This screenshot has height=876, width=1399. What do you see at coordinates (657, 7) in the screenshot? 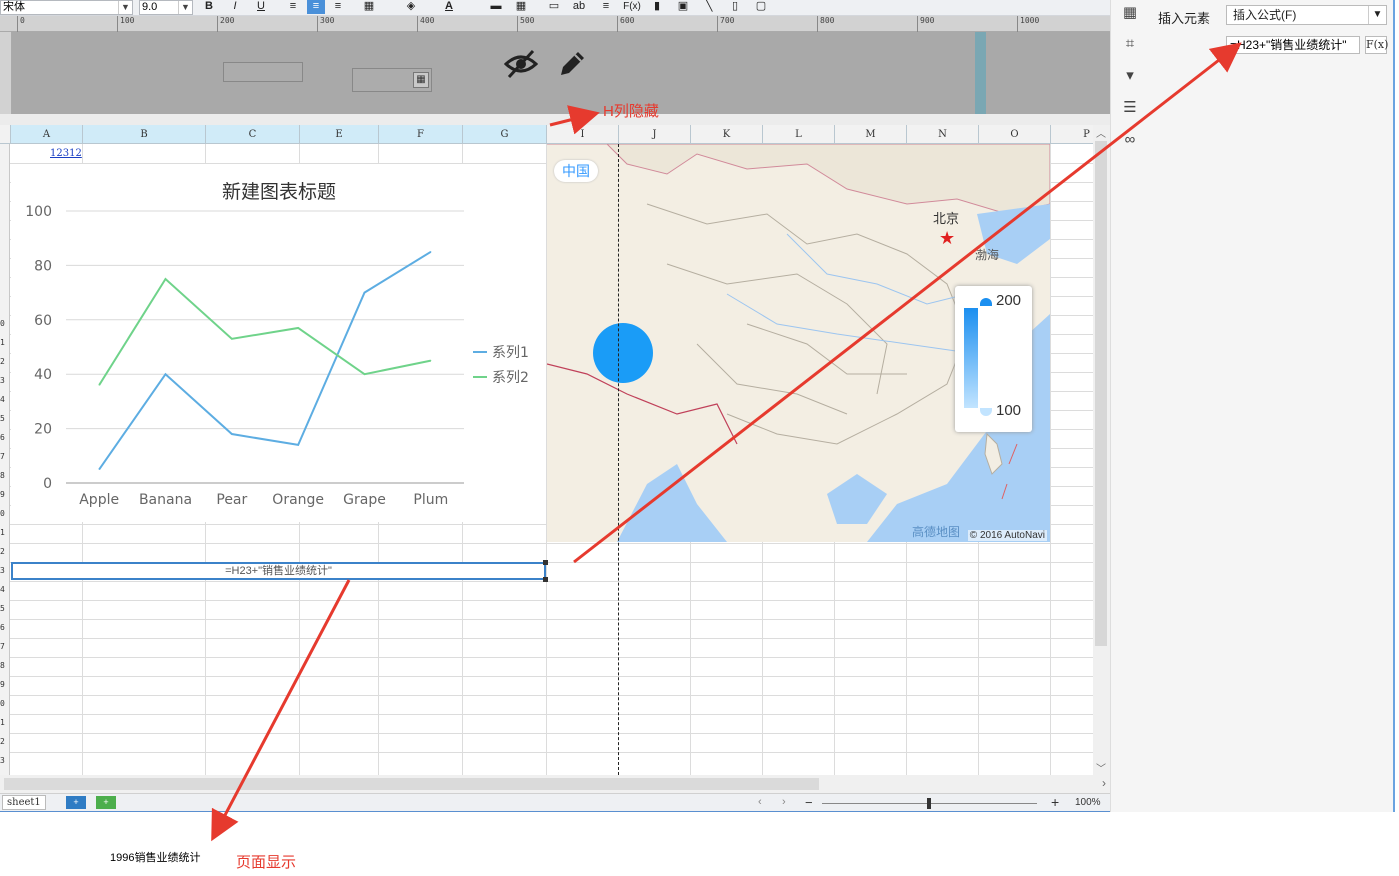
I see `chart-icon: ▮` at bounding box center [657, 7].